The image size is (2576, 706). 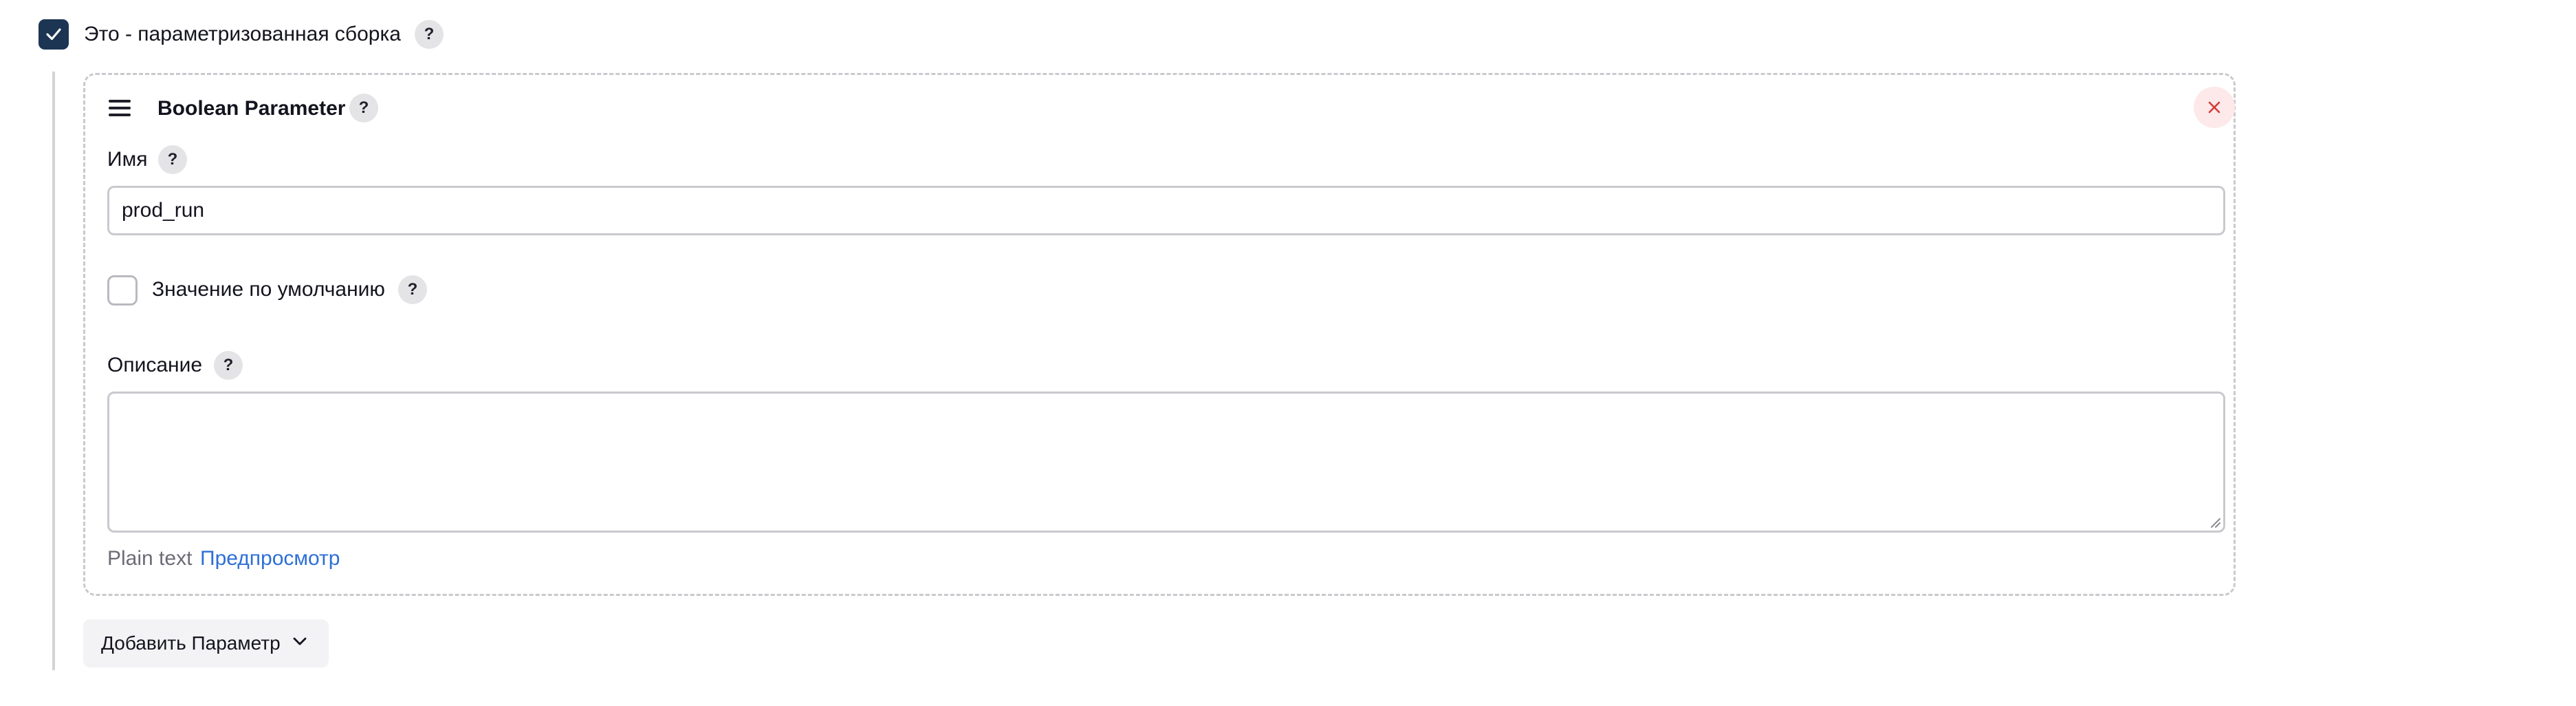 I want to click on parameterized-build-checkbox, so click(x=54, y=34).